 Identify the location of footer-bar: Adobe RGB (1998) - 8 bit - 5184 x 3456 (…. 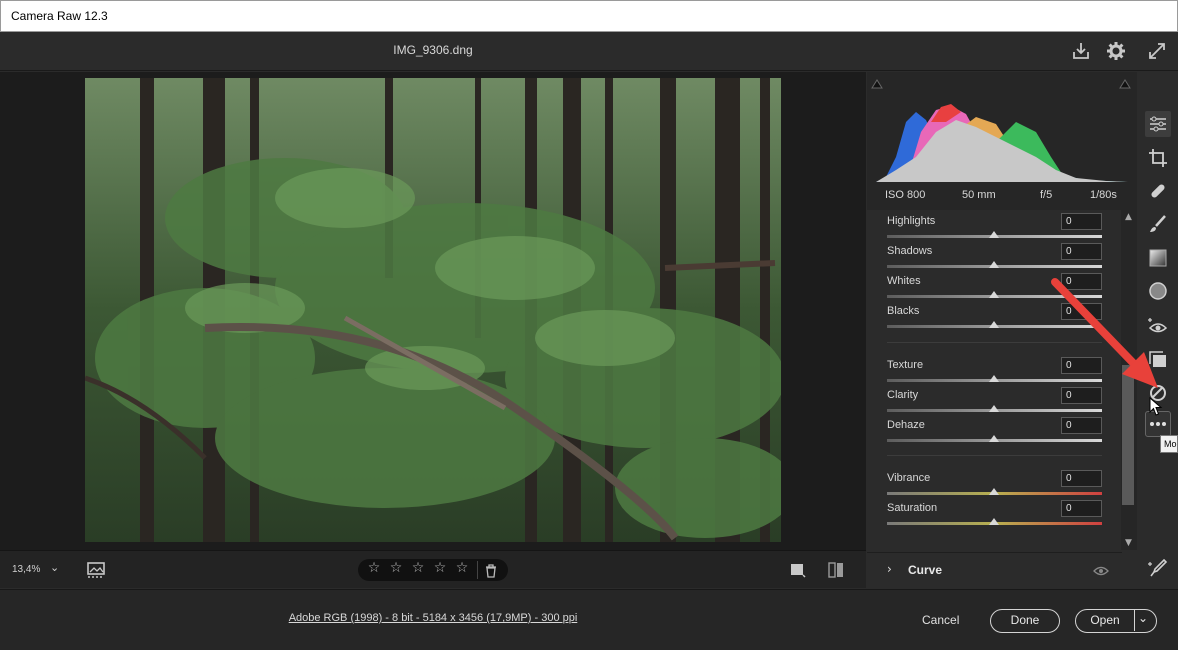
(589, 619).